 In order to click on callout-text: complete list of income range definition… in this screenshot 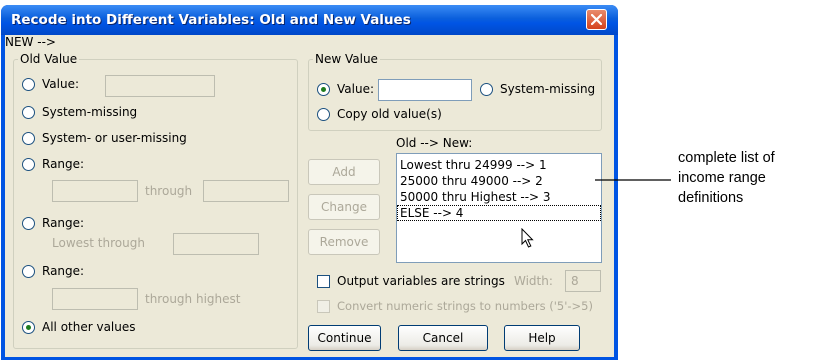, I will do `click(726, 178)`.